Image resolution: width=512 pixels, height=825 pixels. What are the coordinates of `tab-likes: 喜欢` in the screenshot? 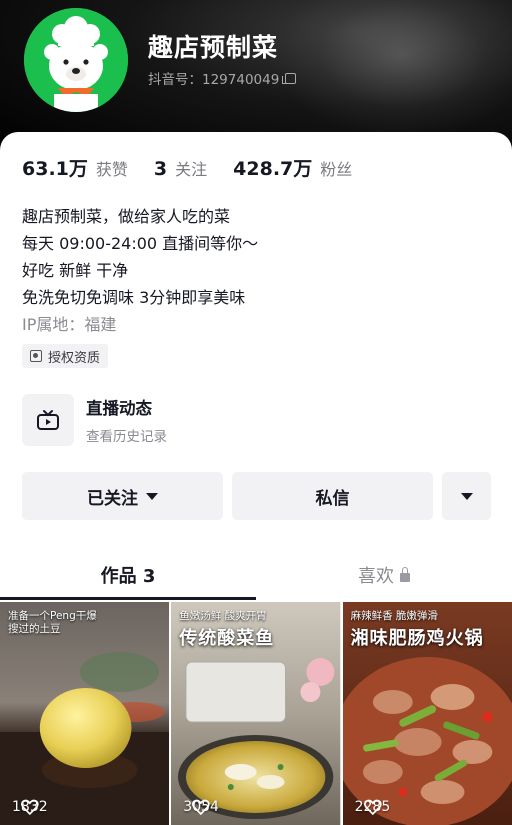 It's located at (384, 575).